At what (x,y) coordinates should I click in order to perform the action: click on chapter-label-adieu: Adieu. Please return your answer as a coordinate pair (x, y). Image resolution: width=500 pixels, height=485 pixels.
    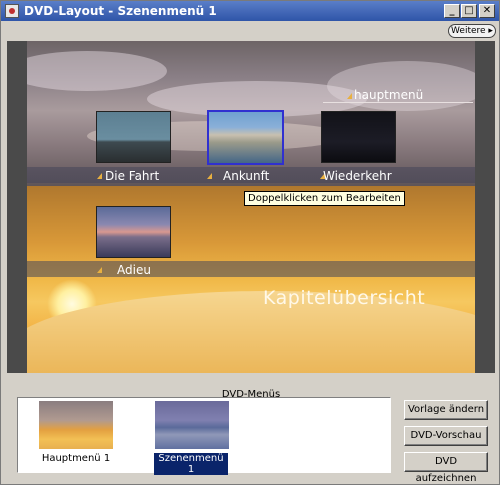
    Looking at the image, I should click on (134, 270).